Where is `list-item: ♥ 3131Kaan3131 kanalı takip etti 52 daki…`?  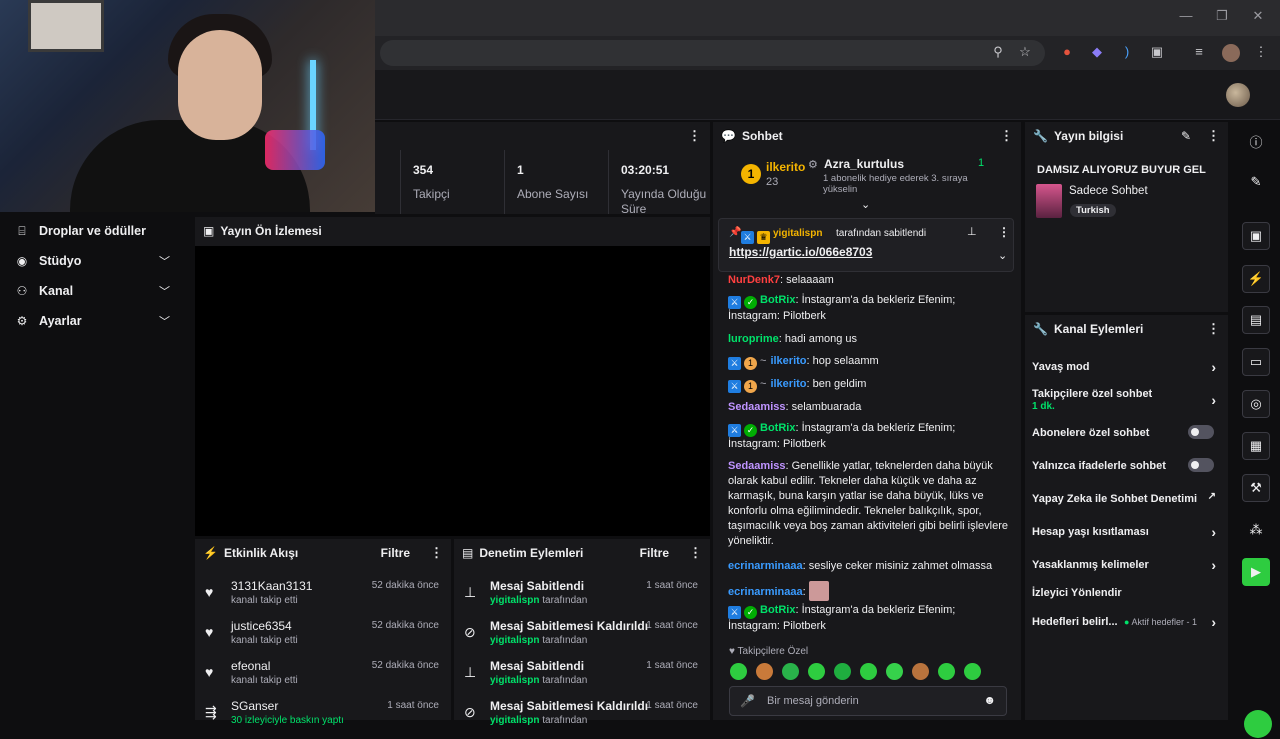 list-item: ♥ 3131Kaan3131 kanalı takip etti 52 daki… is located at coordinates (323, 599).